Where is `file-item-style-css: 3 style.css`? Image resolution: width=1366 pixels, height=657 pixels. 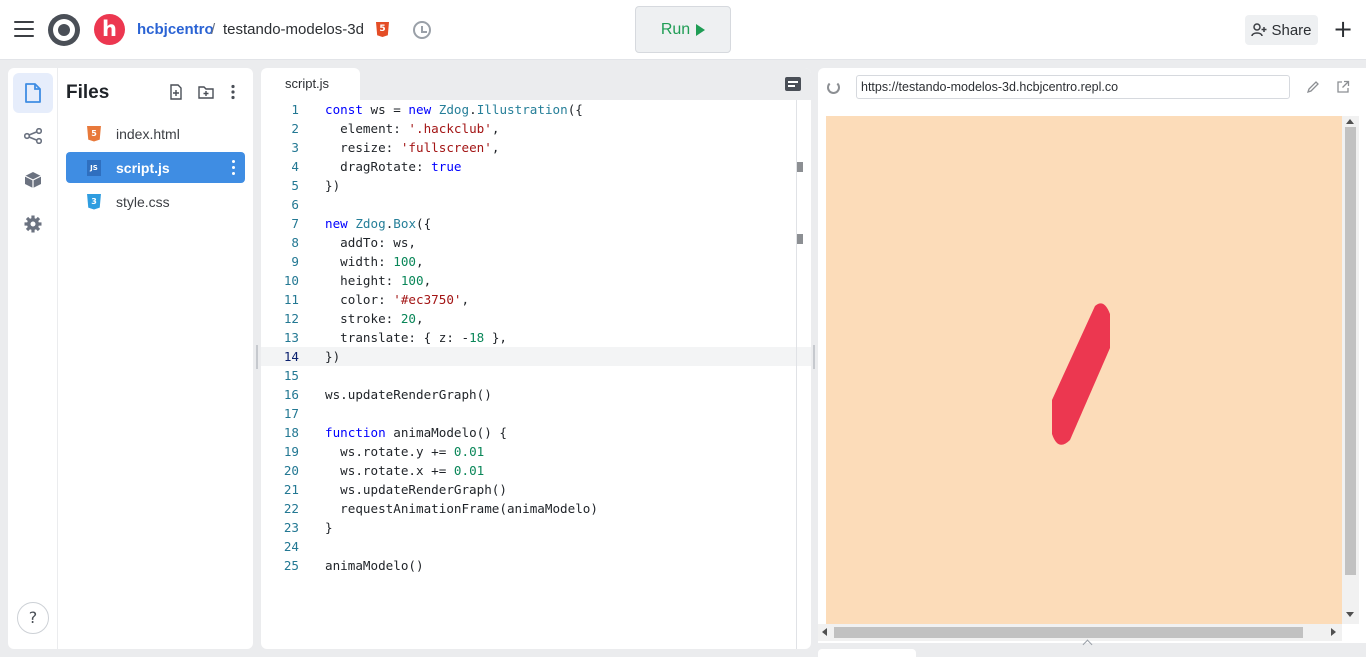 file-item-style-css: 3 style.css is located at coordinates (155, 201).